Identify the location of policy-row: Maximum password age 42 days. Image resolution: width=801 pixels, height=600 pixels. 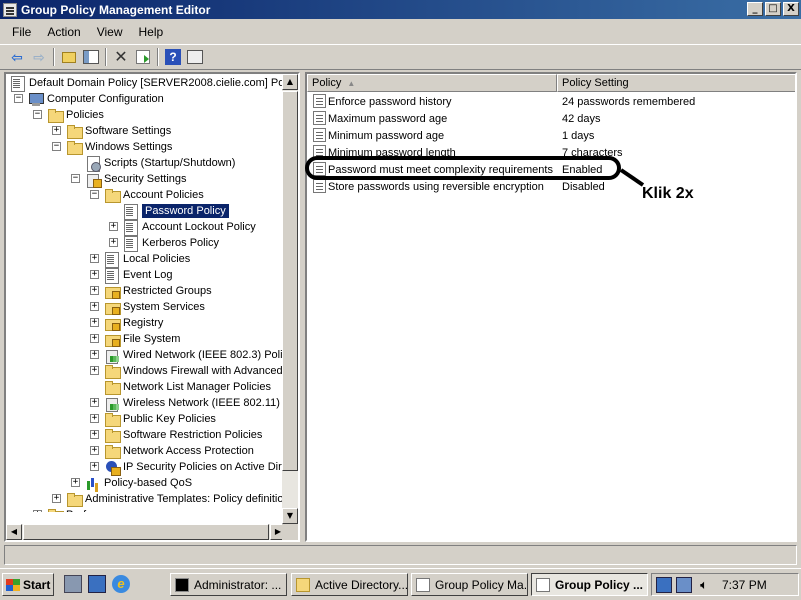
(551, 118).